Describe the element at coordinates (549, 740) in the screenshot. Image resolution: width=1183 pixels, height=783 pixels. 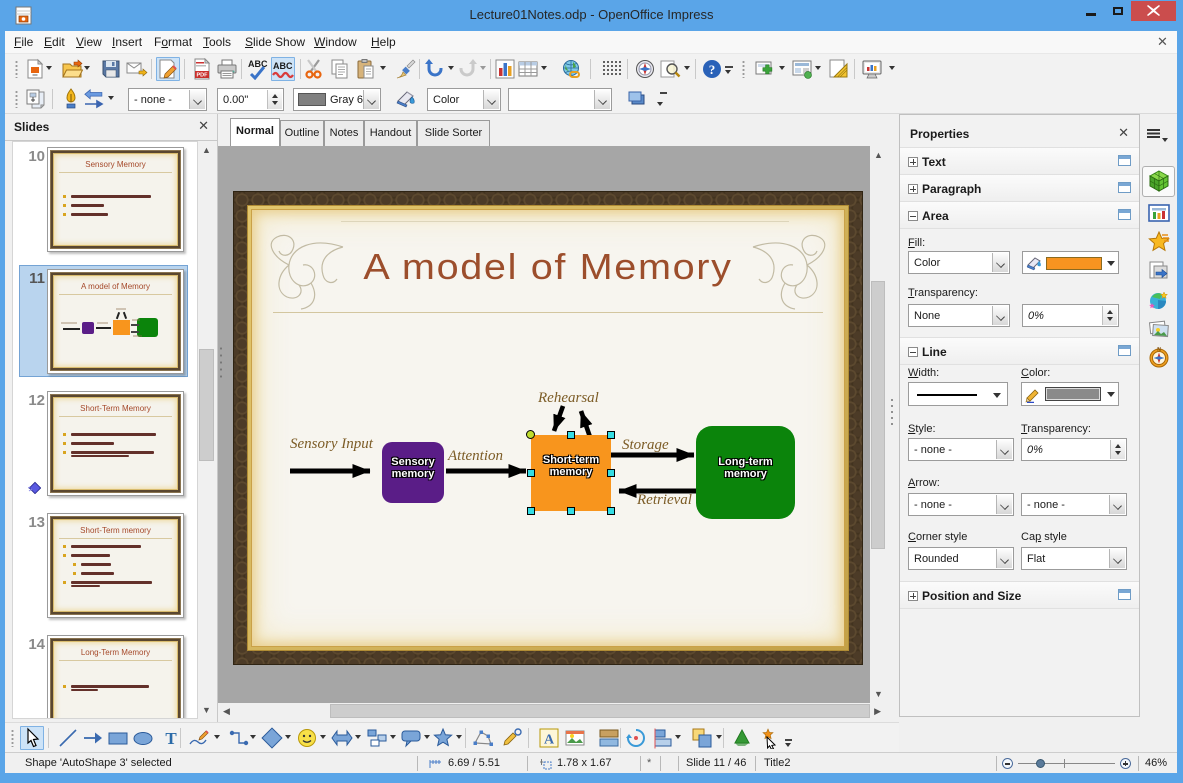
I see `svg-text: A` at that location.